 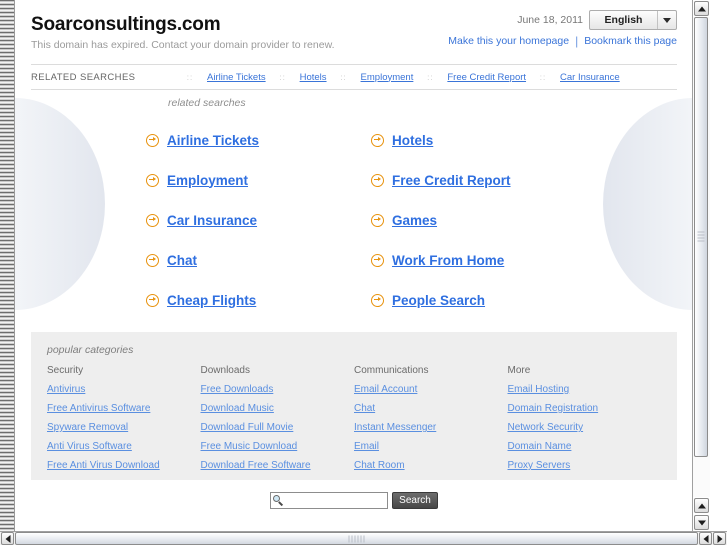 What do you see at coordinates (630, 41) in the screenshot?
I see `bookmark-page-link: Bookmark this page` at bounding box center [630, 41].